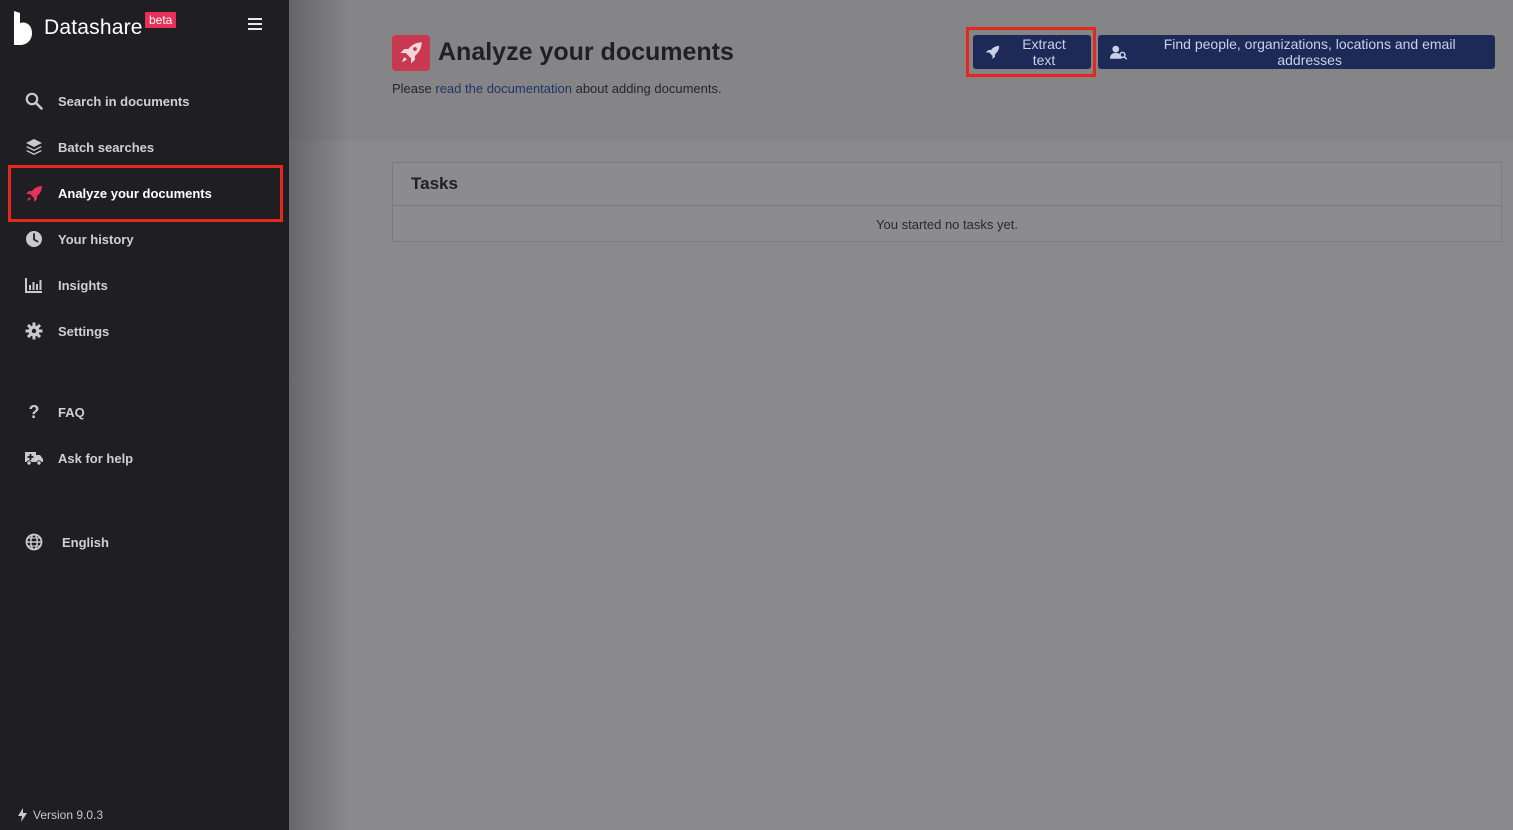 The height and width of the screenshot is (830, 1513). I want to click on beta-badge: beta, so click(161, 20).